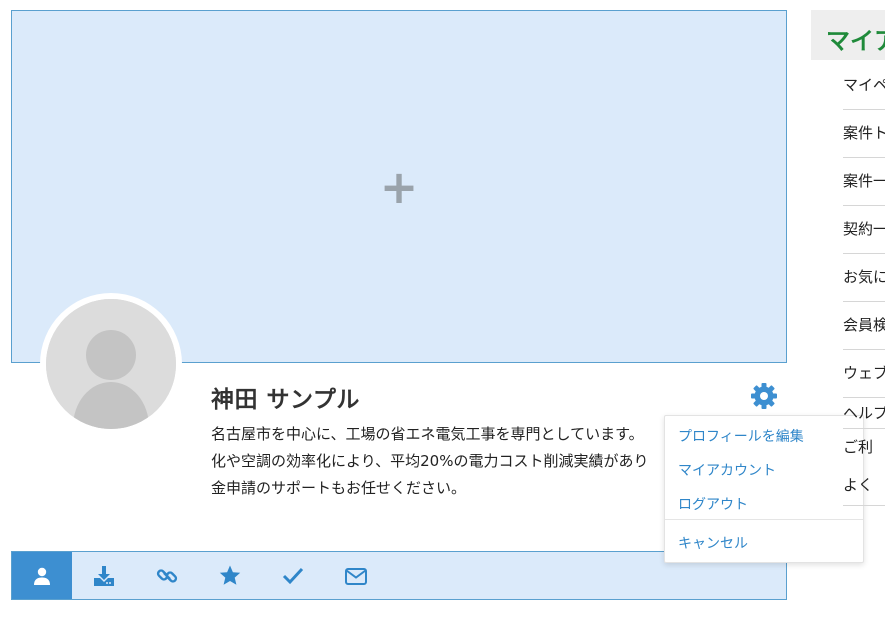 The height and width of the screenshot is (623, 885). Describe the element at coordinates (864, 447) in the screenshot. I see `sidebar-item: ご利` at that location.